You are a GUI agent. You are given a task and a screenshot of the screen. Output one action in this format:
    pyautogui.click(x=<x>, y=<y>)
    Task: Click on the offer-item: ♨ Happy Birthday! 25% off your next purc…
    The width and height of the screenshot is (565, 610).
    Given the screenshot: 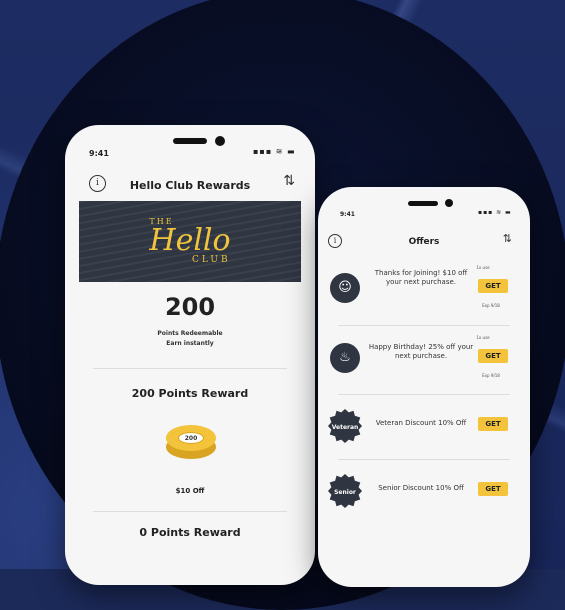 What is the action you would take?
    pyautogui.click(x=424, y=359)
    